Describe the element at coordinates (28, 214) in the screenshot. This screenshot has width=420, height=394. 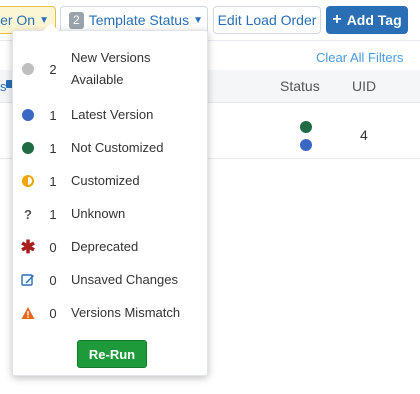
I see `question-mark-icon: ?` at that location.